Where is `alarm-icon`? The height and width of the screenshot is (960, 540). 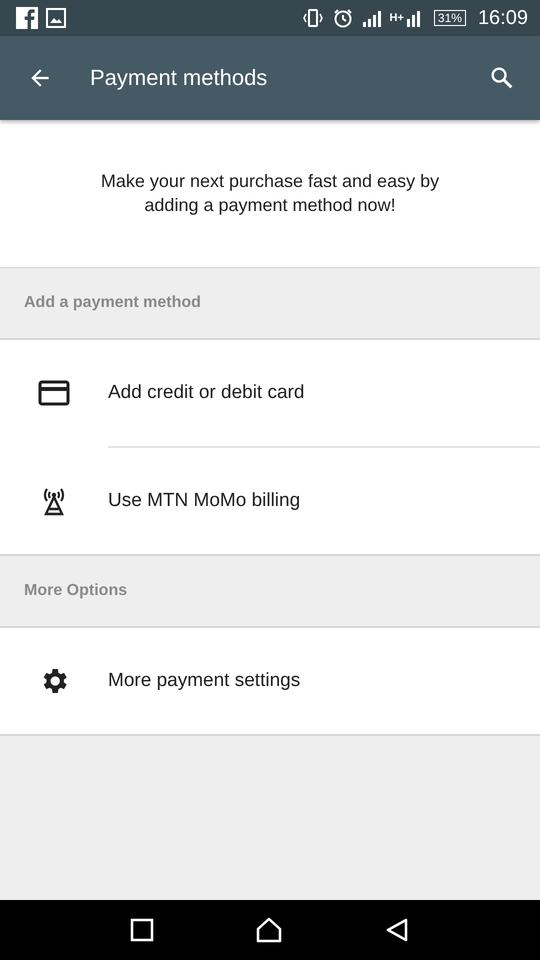 alarm-icon is located at coordinates (343, 18).